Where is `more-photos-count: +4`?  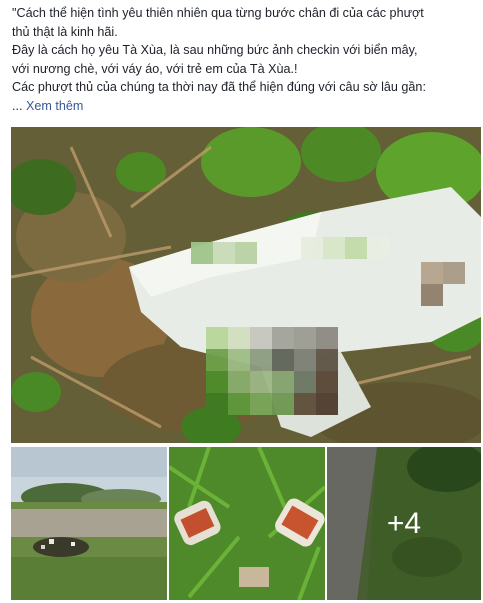 more-photos-count: +4 is located at coordinates (404, 523).